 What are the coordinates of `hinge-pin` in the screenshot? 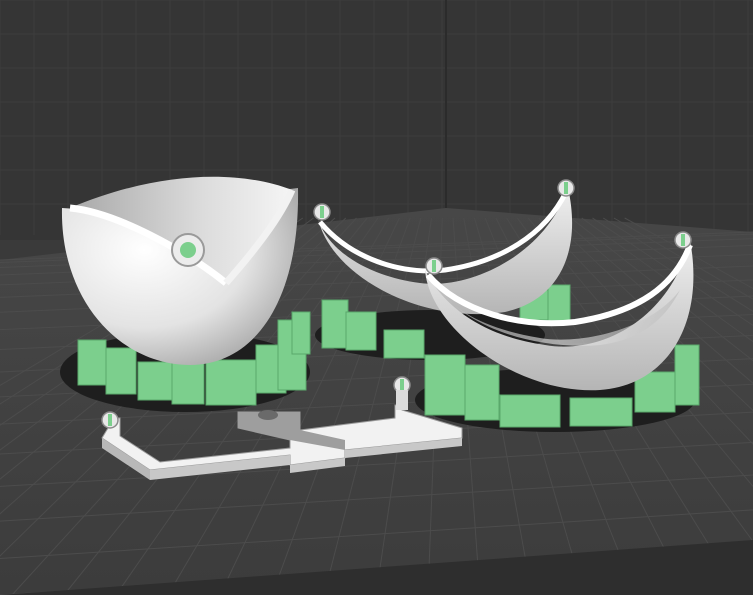 It's located at (188, 250).